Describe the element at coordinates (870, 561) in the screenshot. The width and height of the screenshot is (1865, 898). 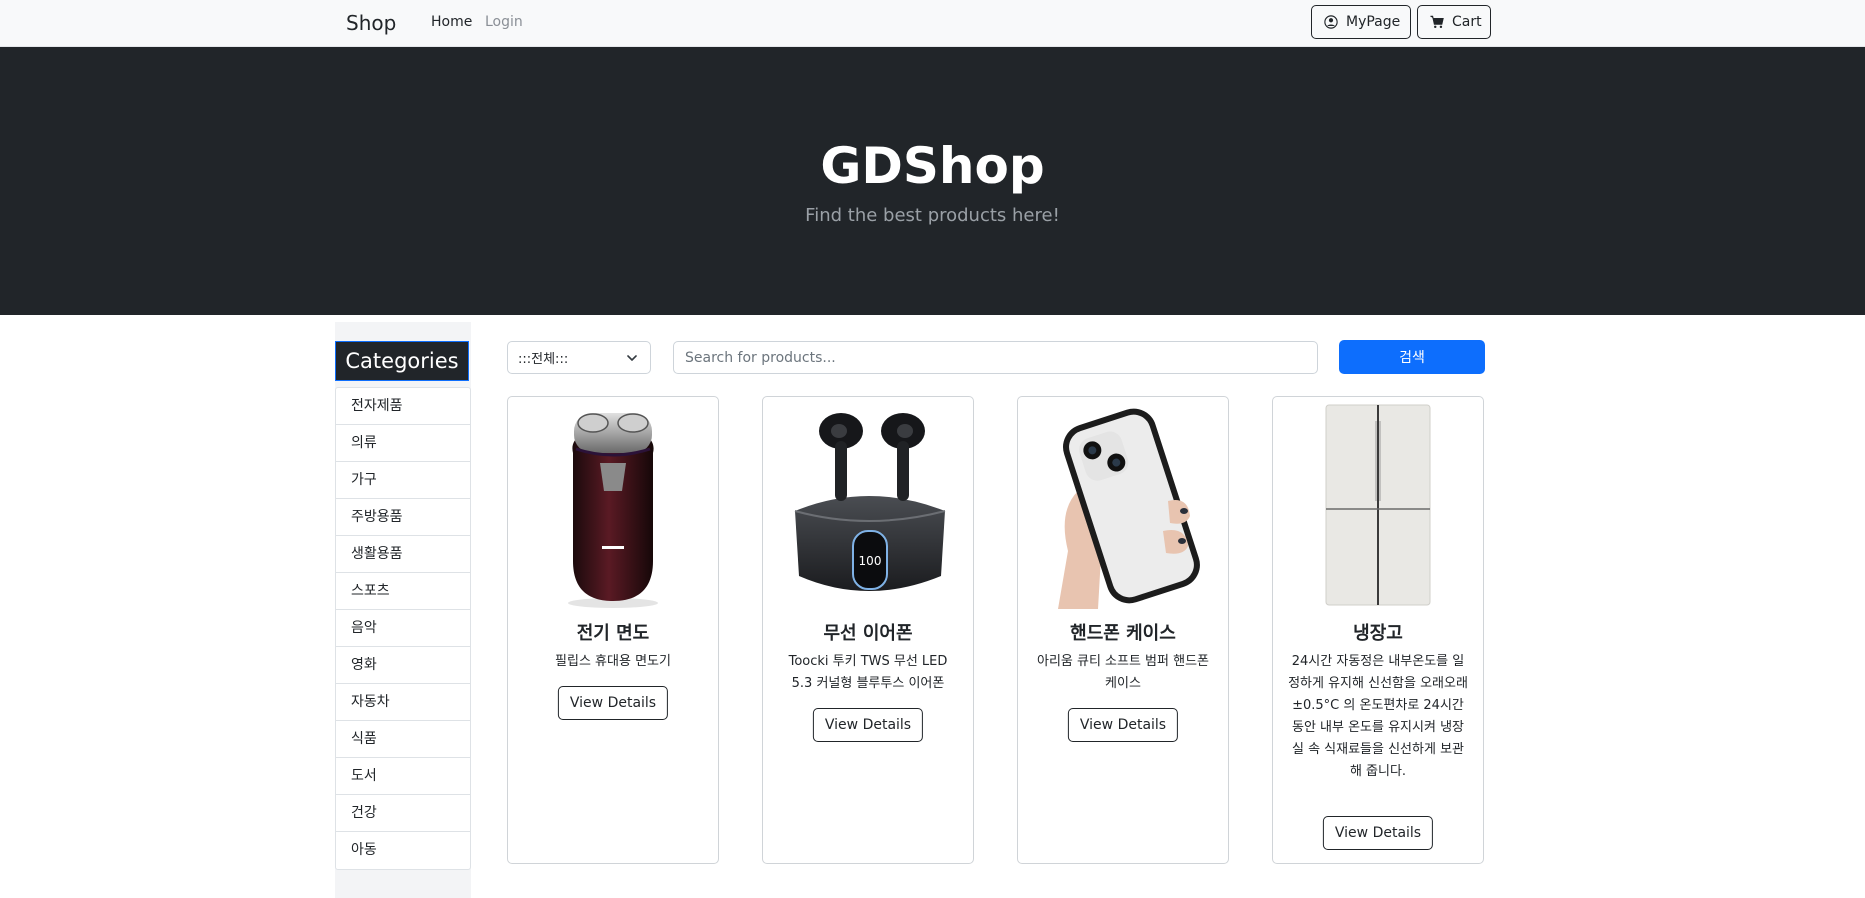
I see `svg-text: 100` at that location.